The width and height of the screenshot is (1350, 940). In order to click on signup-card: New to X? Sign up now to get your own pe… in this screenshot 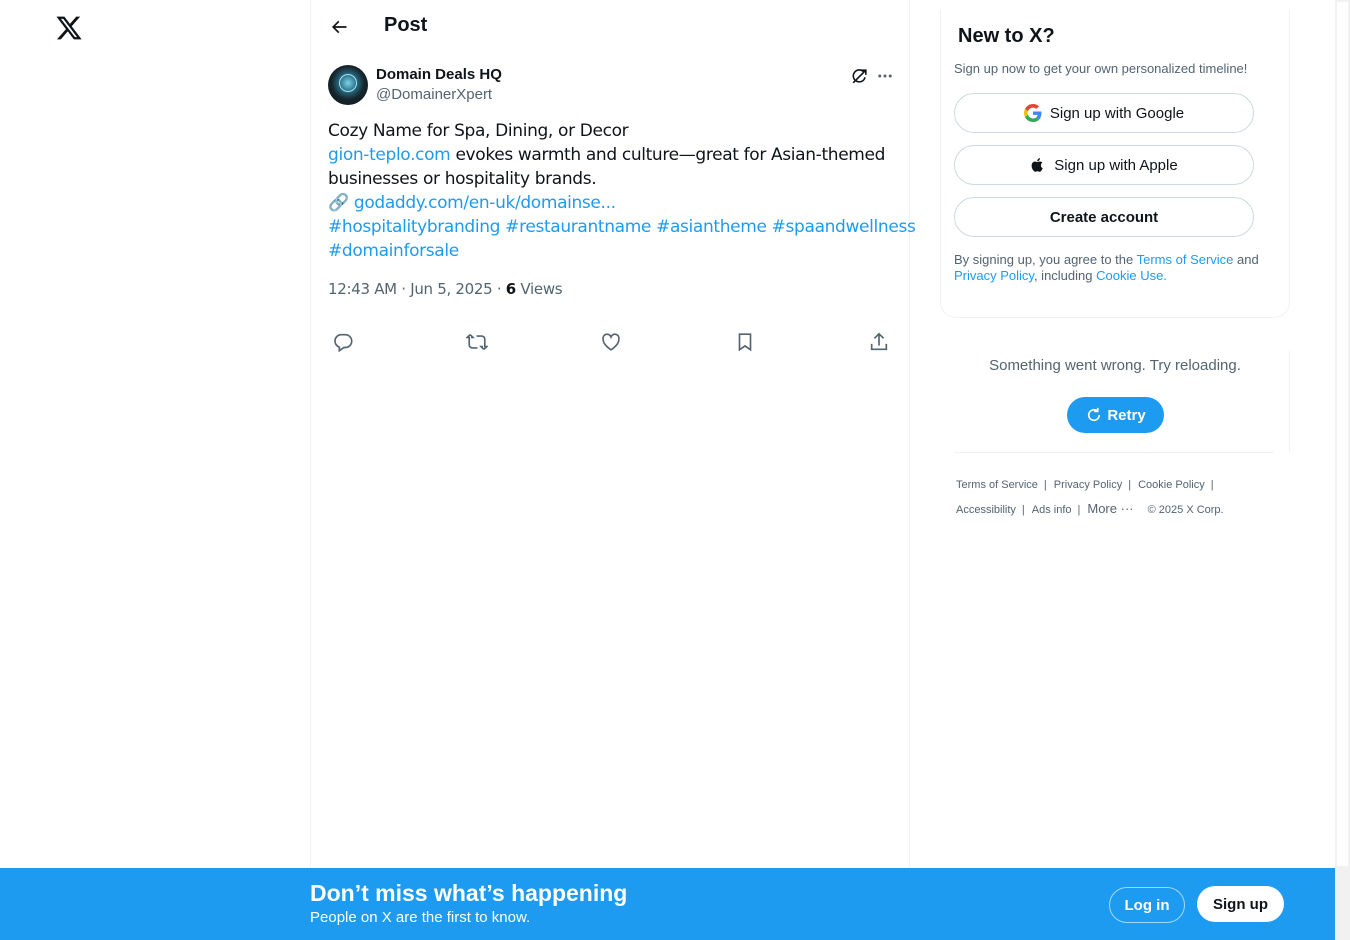, I will do `click(1115, 164)`.